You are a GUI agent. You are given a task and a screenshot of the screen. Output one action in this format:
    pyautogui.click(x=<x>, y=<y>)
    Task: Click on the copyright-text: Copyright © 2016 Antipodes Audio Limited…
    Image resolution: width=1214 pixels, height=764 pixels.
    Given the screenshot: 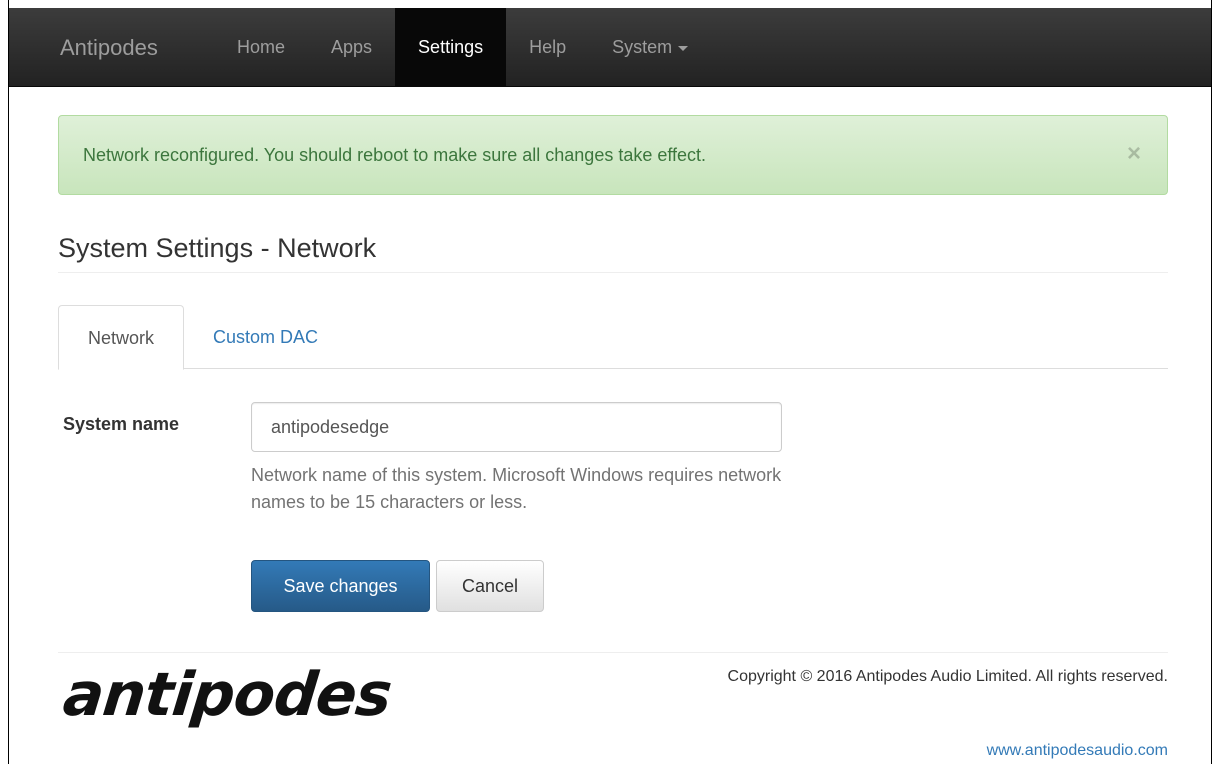 What is the action you would take?
    pyautogui.click(x=947, y=676)
    